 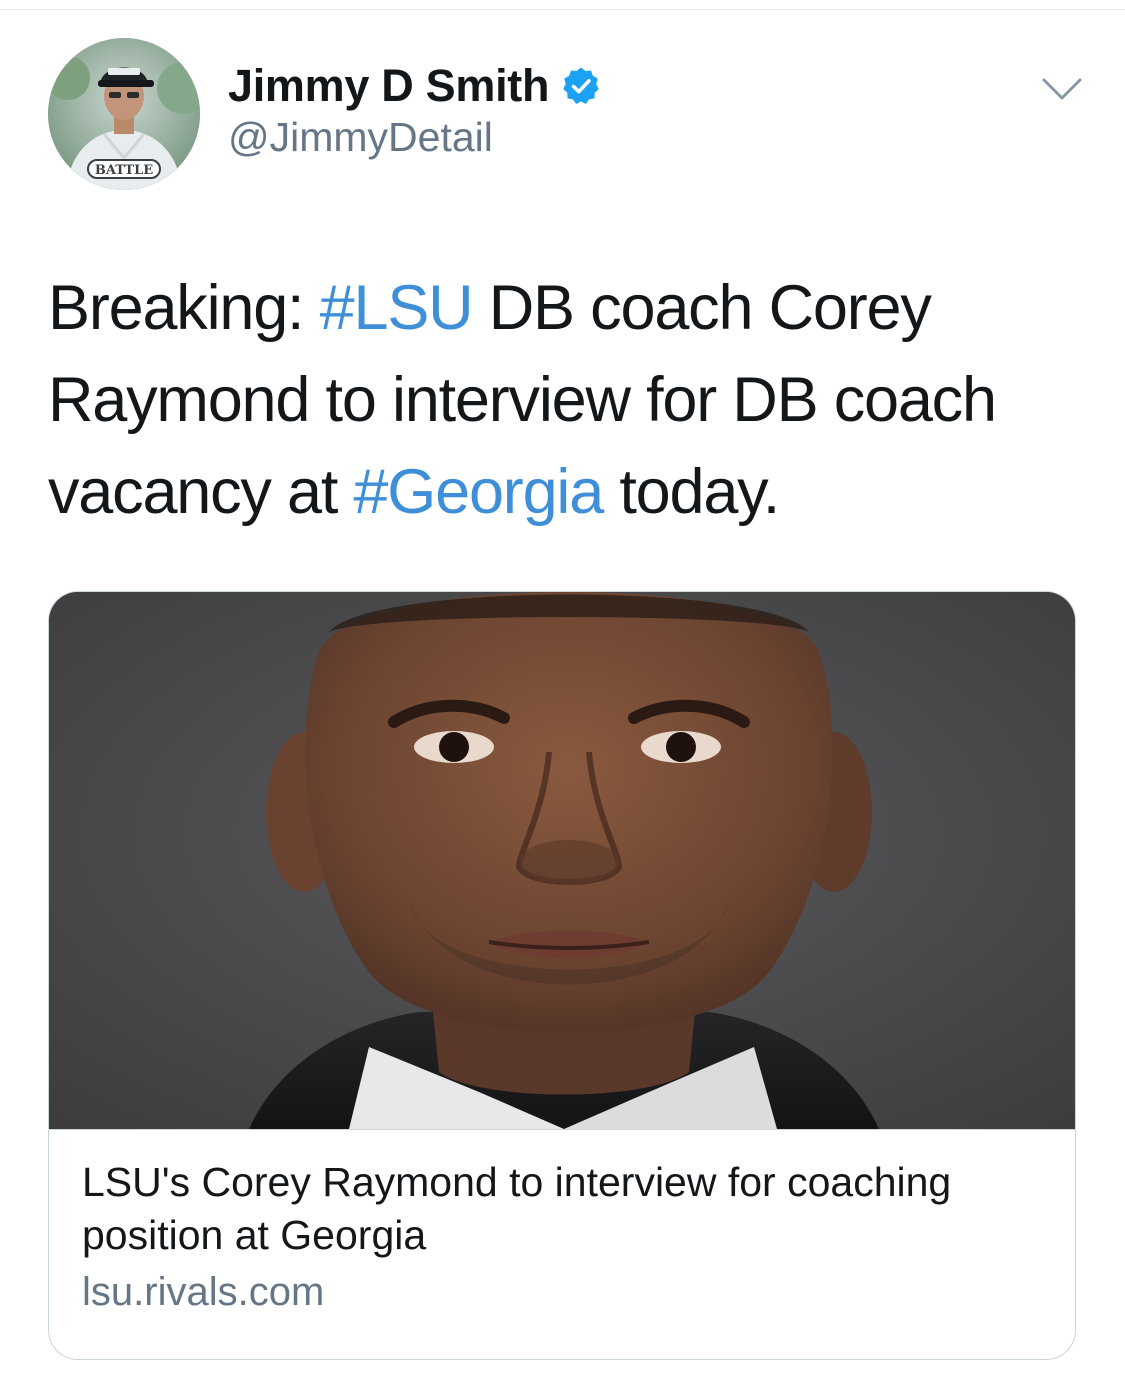 What do you see at coordinates (124, 114) in the screenshot?
I see `avatar: BATTLE` at bounding box center [124, 114].